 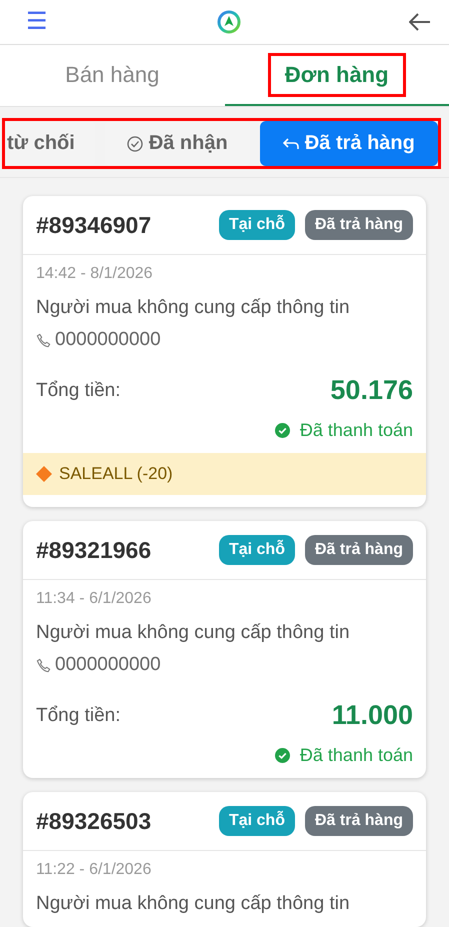 I want to click on total-amount: 50.176, so click(x=371, y=390).